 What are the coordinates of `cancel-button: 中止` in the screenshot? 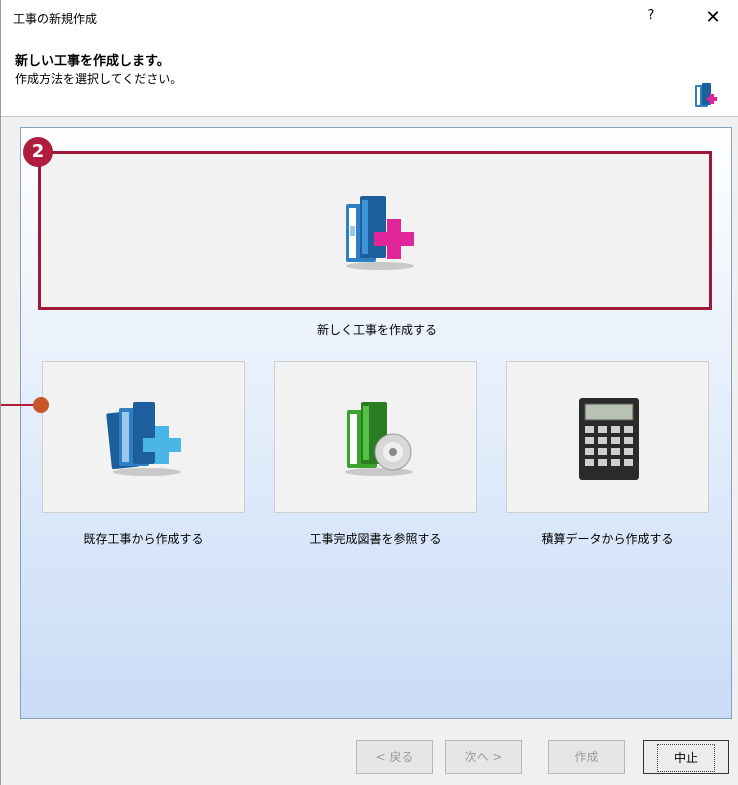 It's located at (686, 757).